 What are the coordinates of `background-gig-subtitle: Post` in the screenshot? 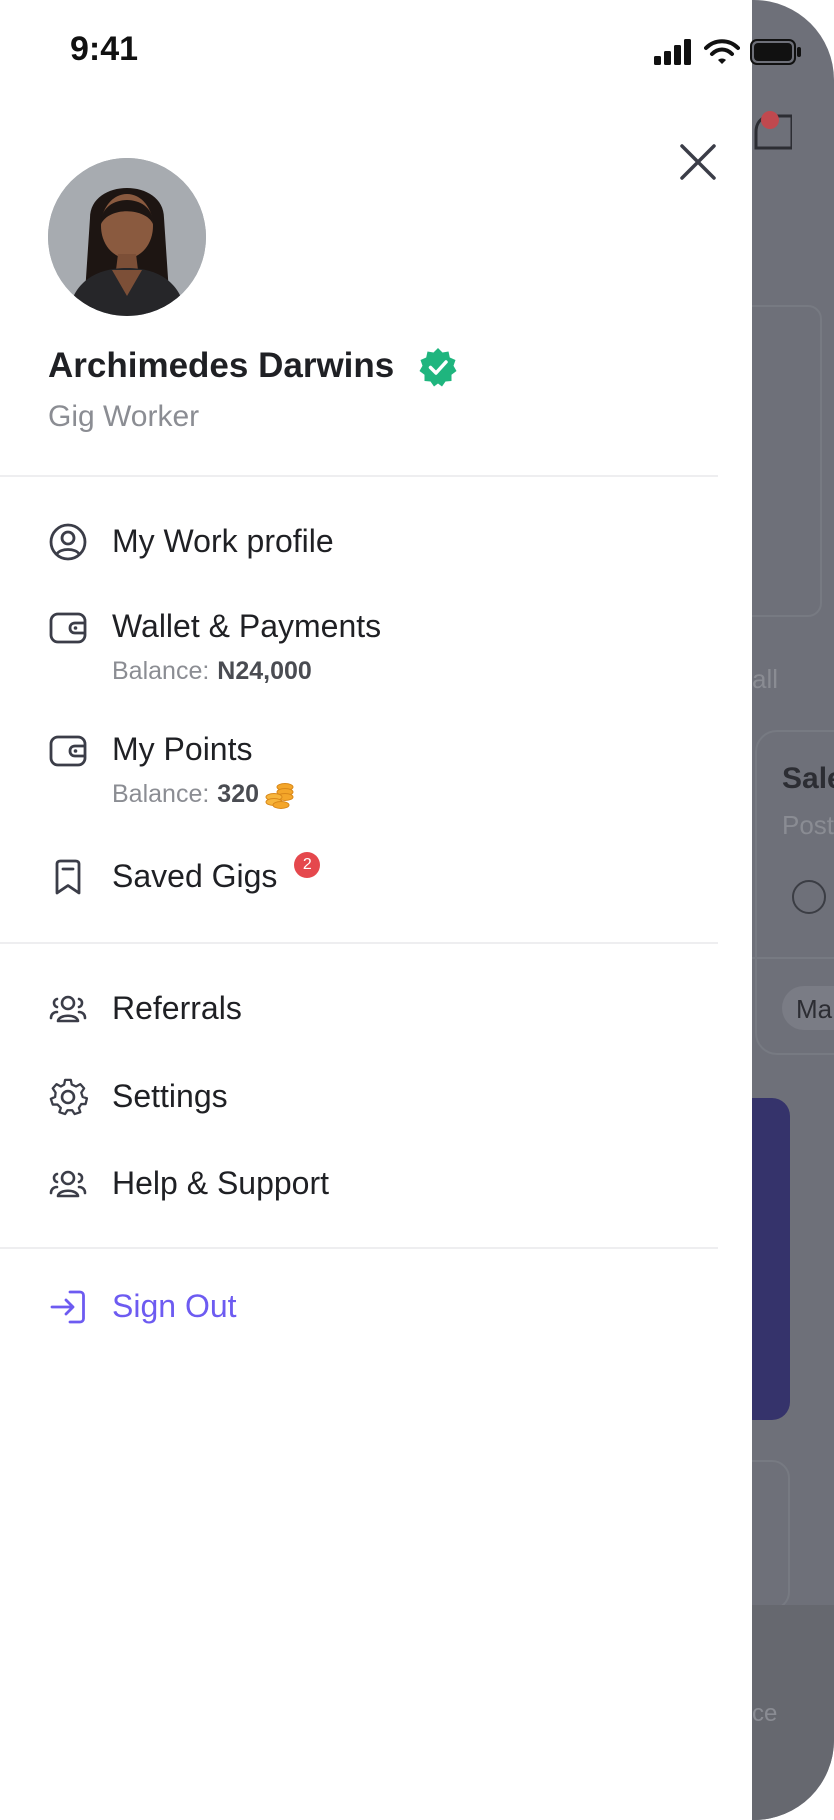 It's located at (808, 825).